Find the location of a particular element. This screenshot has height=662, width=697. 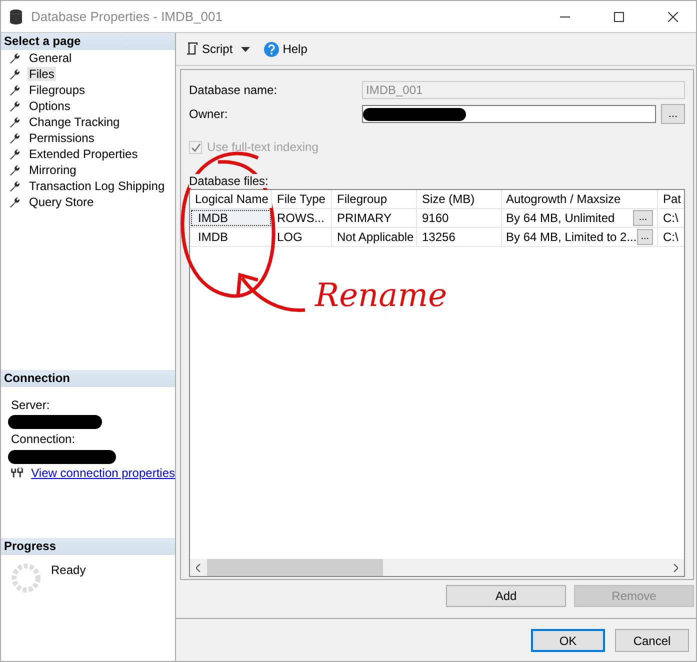

table-cell: Not Applicable is located at coordinates (374, 237).